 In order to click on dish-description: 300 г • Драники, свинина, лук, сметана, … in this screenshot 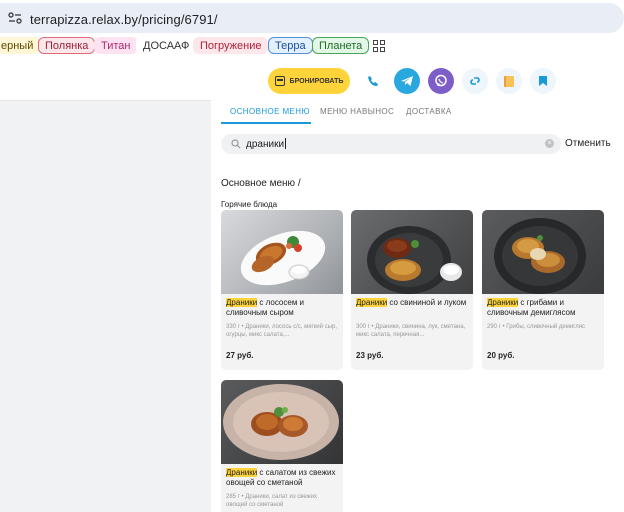, I will do `click(411, 331)`.